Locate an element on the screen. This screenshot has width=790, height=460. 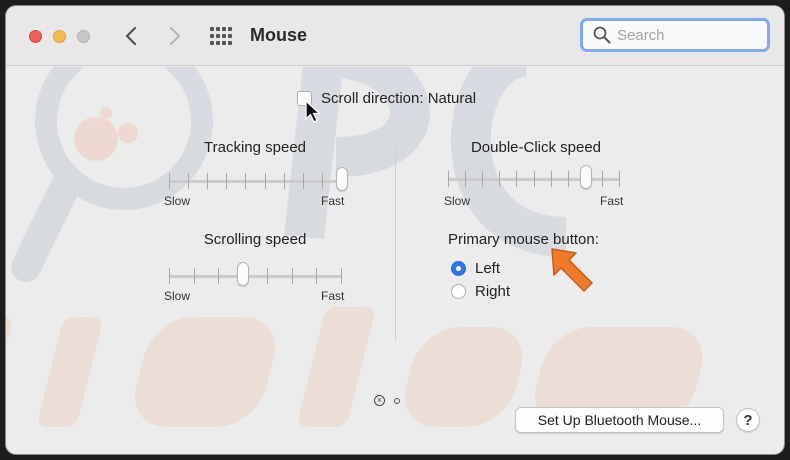
zoom-button is located at coordinates (83, 36).